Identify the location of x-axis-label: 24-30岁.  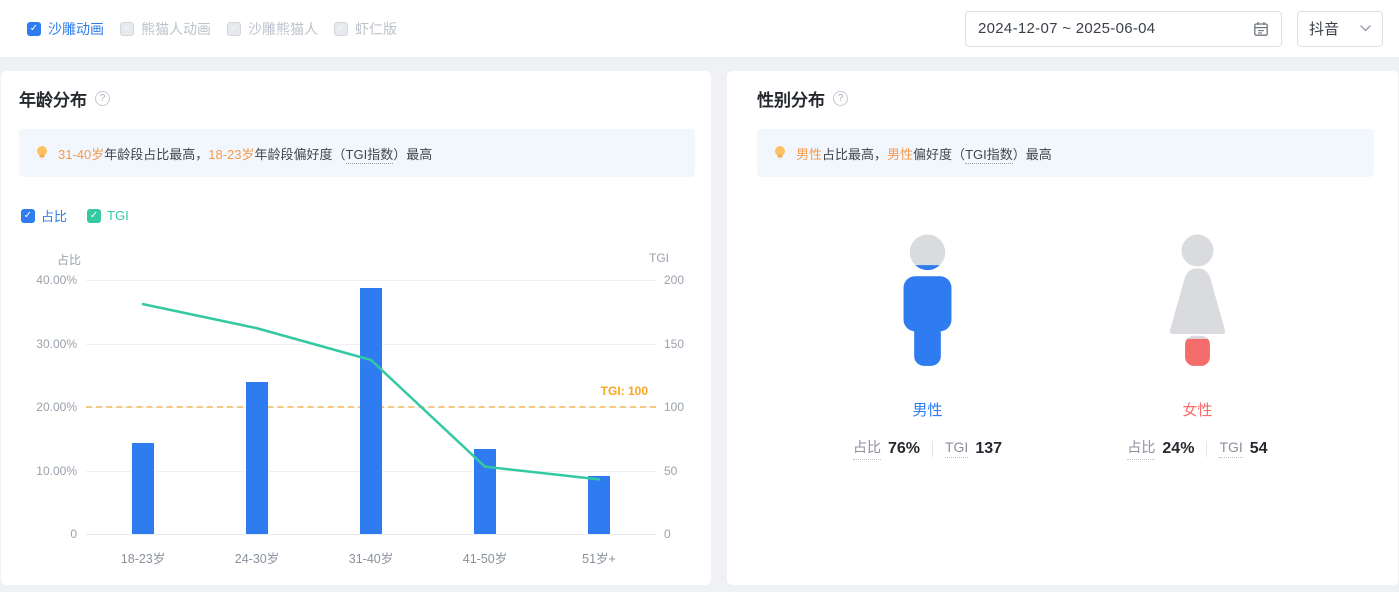
(257, 559).